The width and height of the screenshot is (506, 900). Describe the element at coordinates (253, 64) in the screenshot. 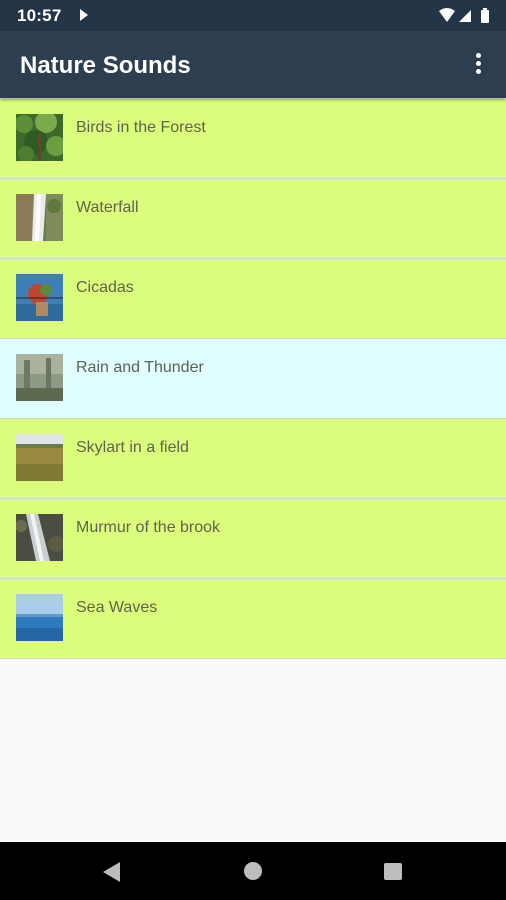

I see `app-bar: Nature Sounds` at that location.